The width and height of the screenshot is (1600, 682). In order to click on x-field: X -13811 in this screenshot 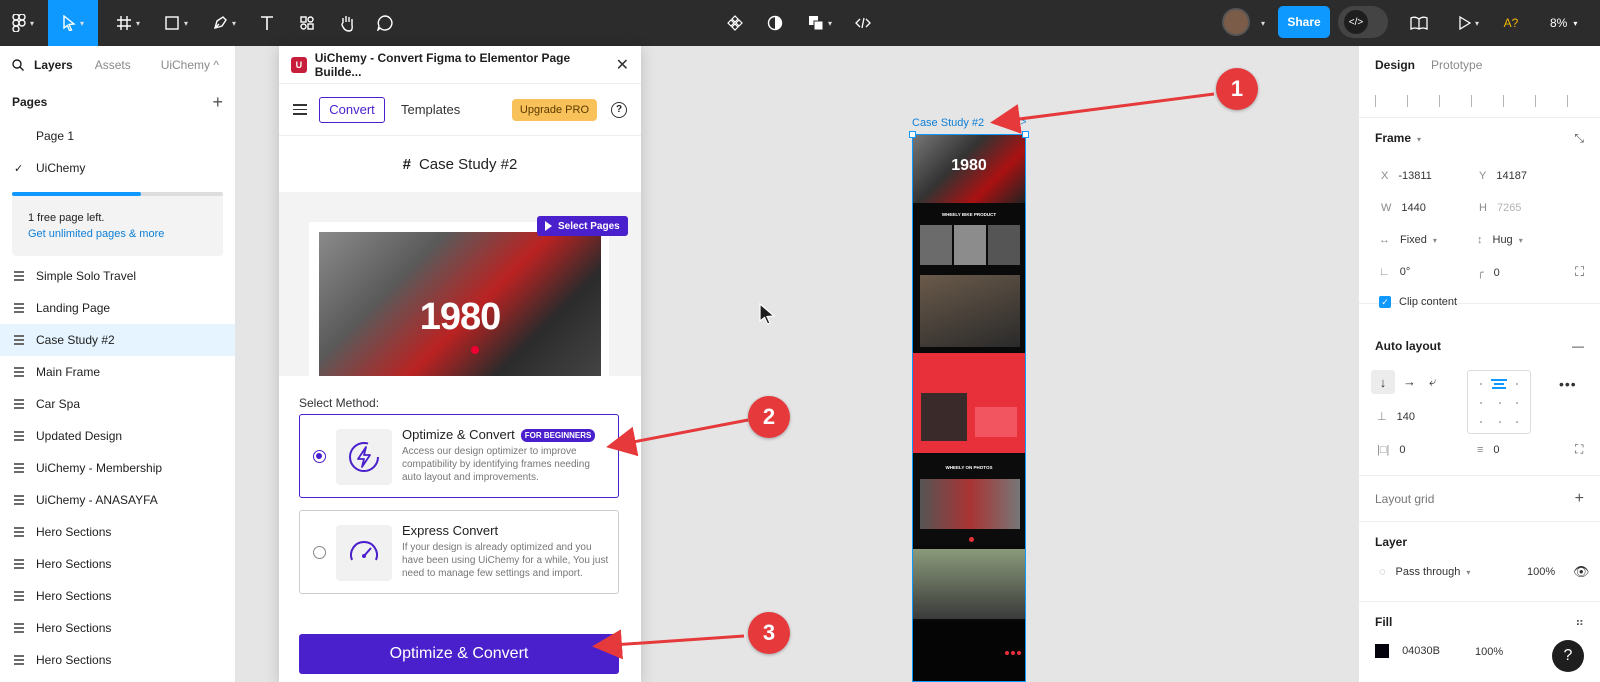, I will do `click(1406, 176)`.